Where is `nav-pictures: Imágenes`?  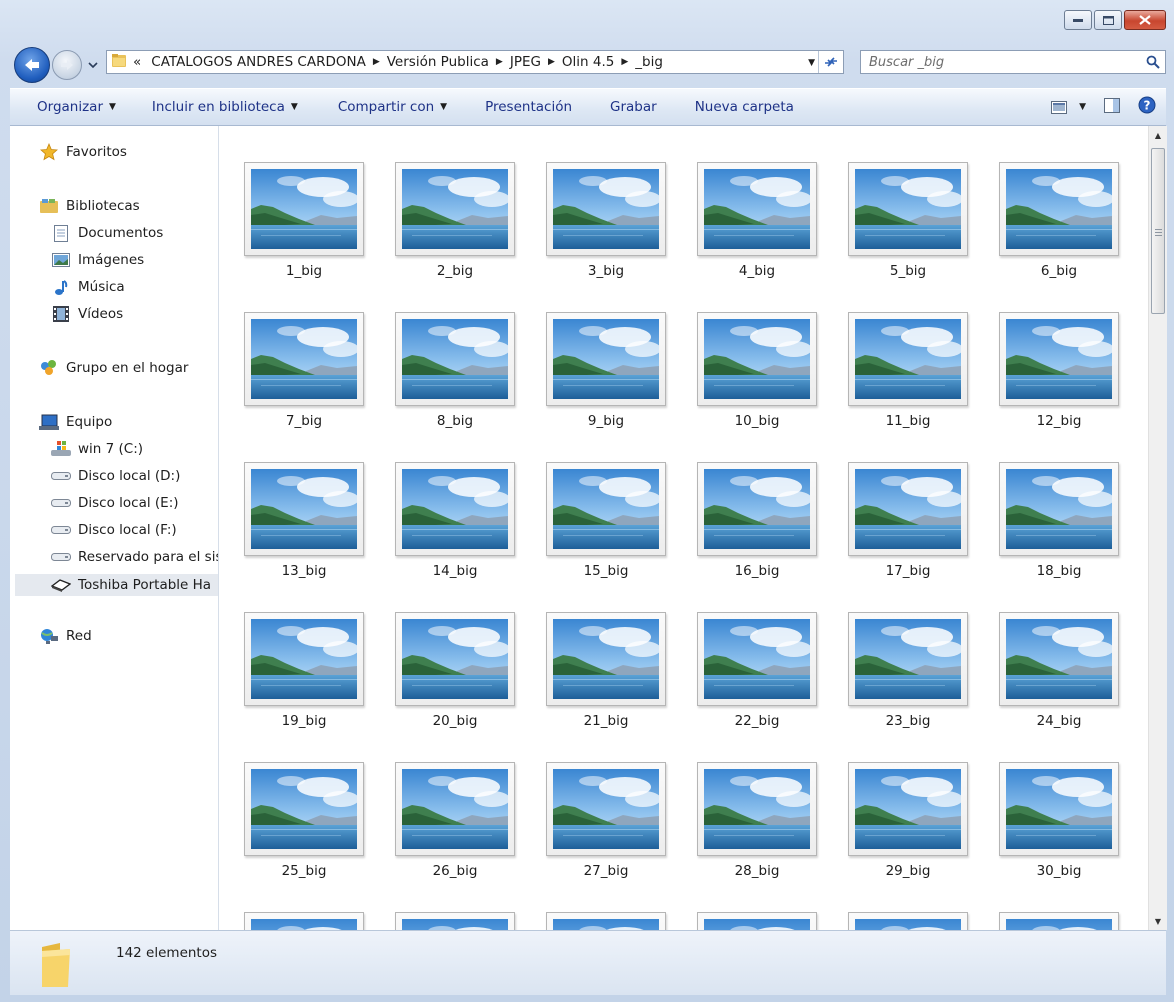
nav-pictures: Imágenes is located at coordinates (97, 260).